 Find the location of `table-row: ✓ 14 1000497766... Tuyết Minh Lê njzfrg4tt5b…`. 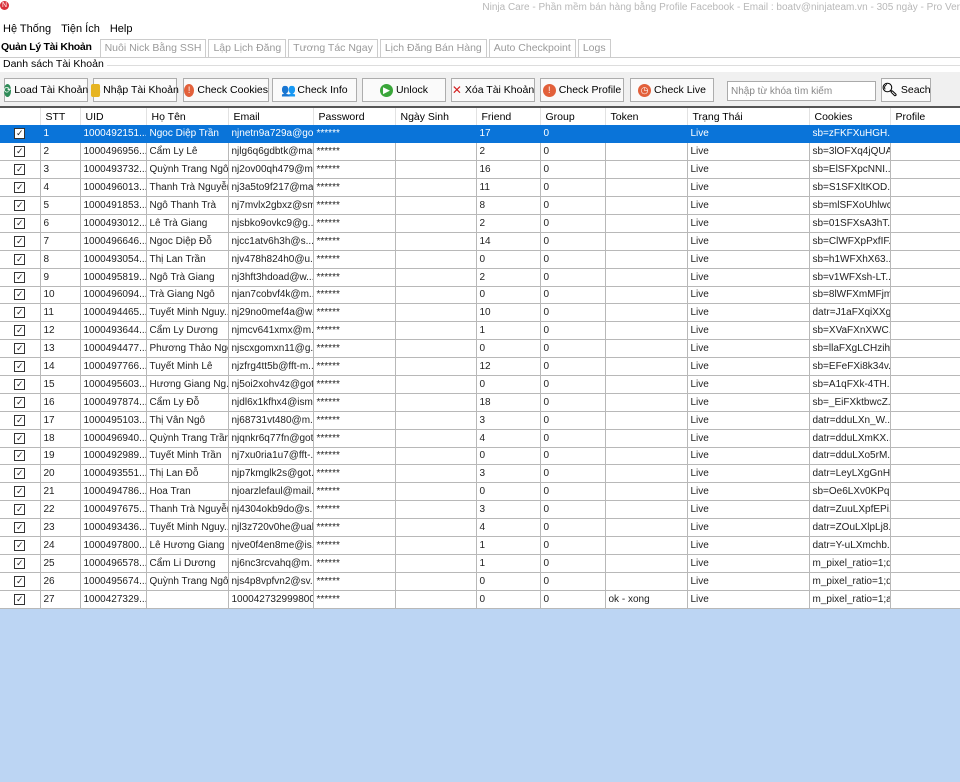

table-row: ✓ 14 1000497766... Tuyết Minh Lê njzfrg4tt5b… is located at coordinates (480, 366).